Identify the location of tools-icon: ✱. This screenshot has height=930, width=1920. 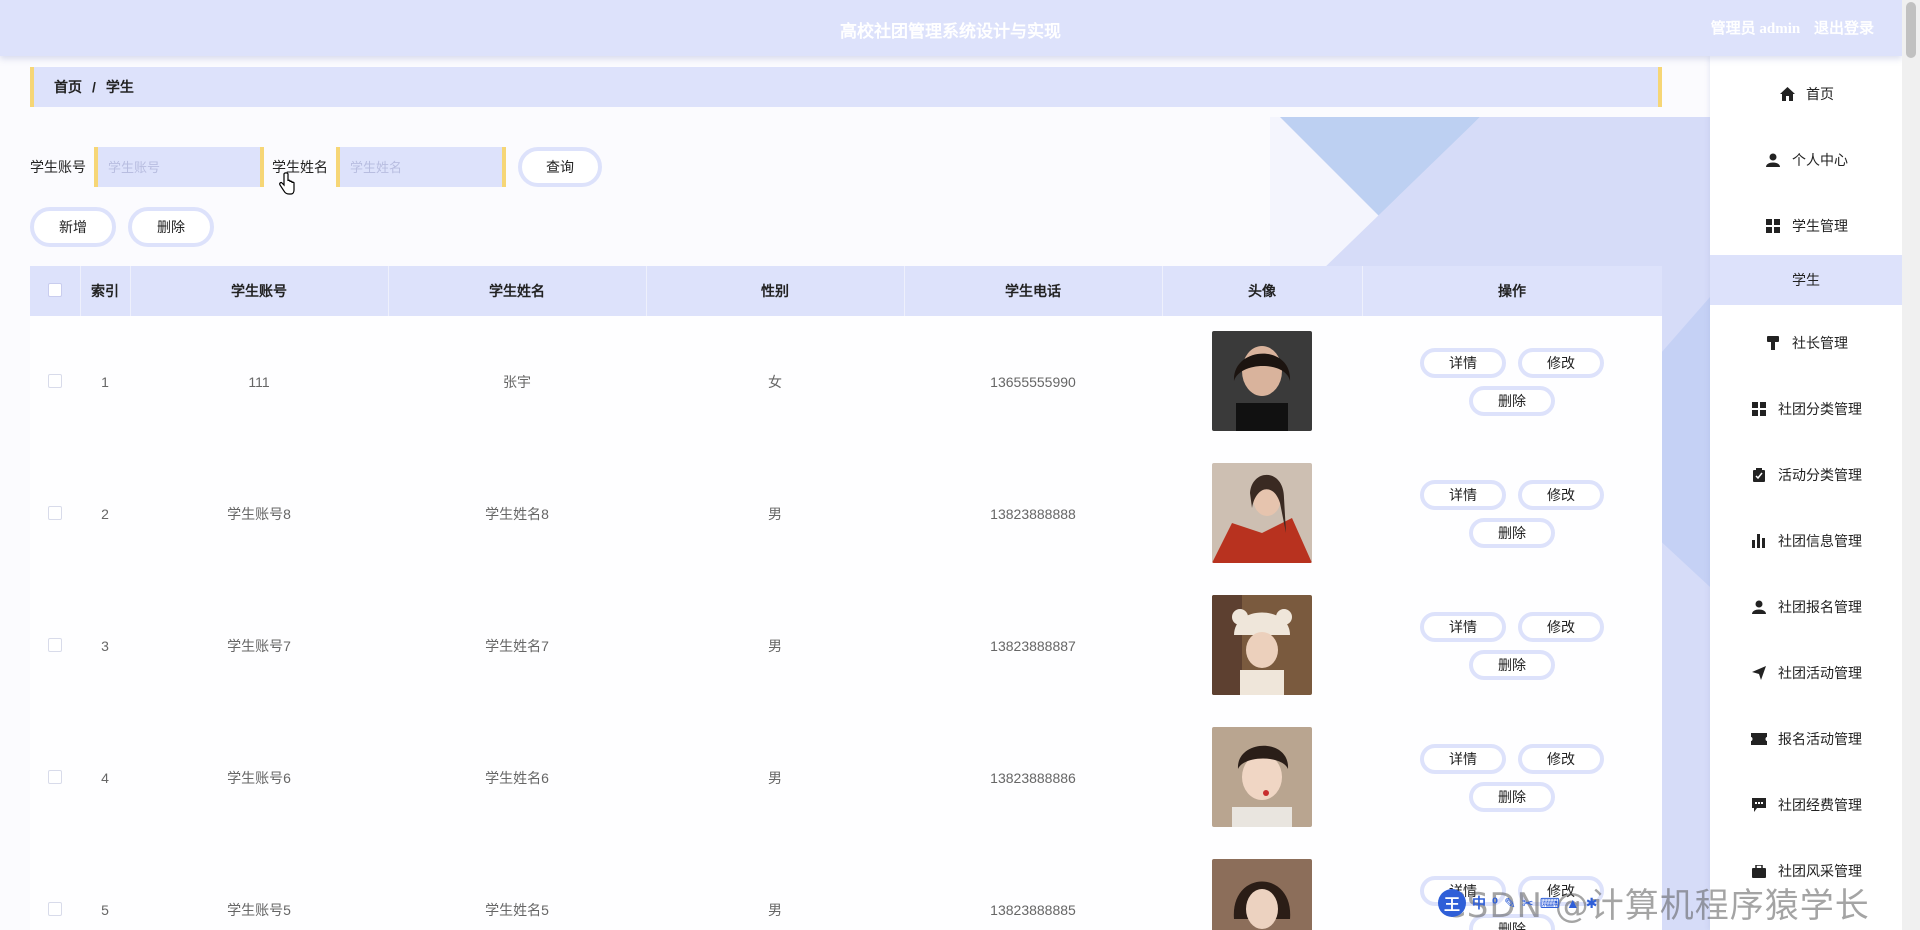
(1592, 903).